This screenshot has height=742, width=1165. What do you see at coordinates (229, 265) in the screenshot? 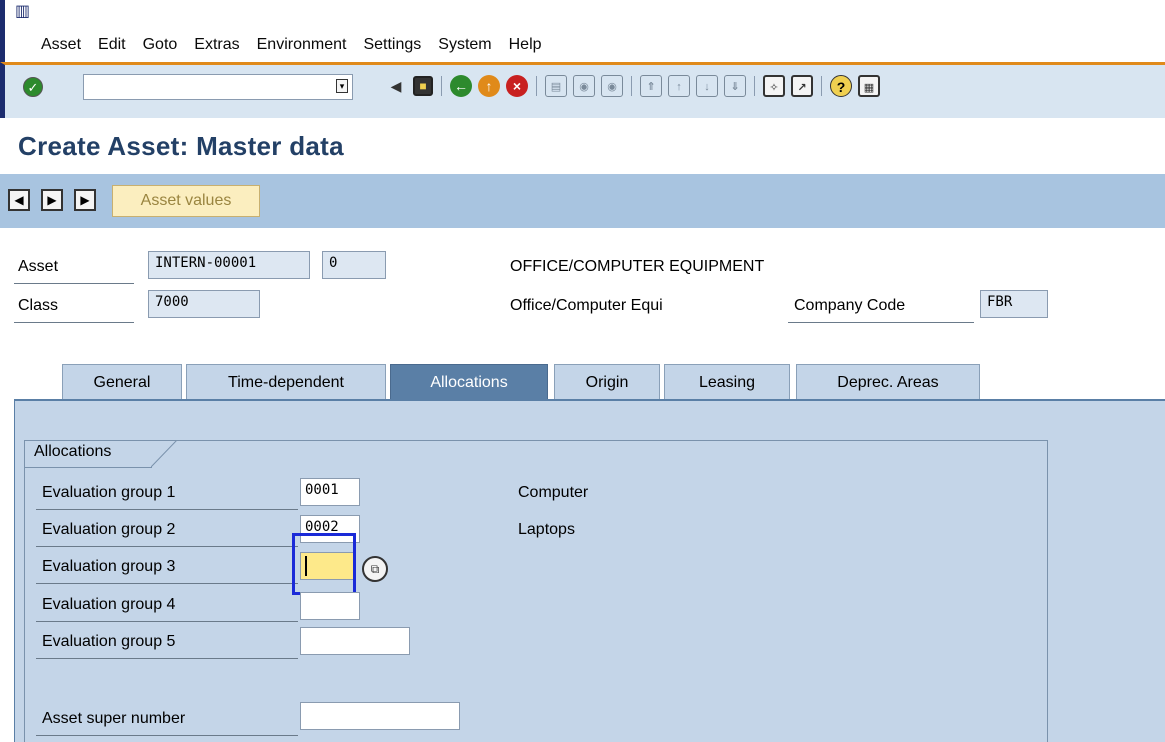
I see `asset-number-field: INTERN-00001` at bounding box center [229, 265].